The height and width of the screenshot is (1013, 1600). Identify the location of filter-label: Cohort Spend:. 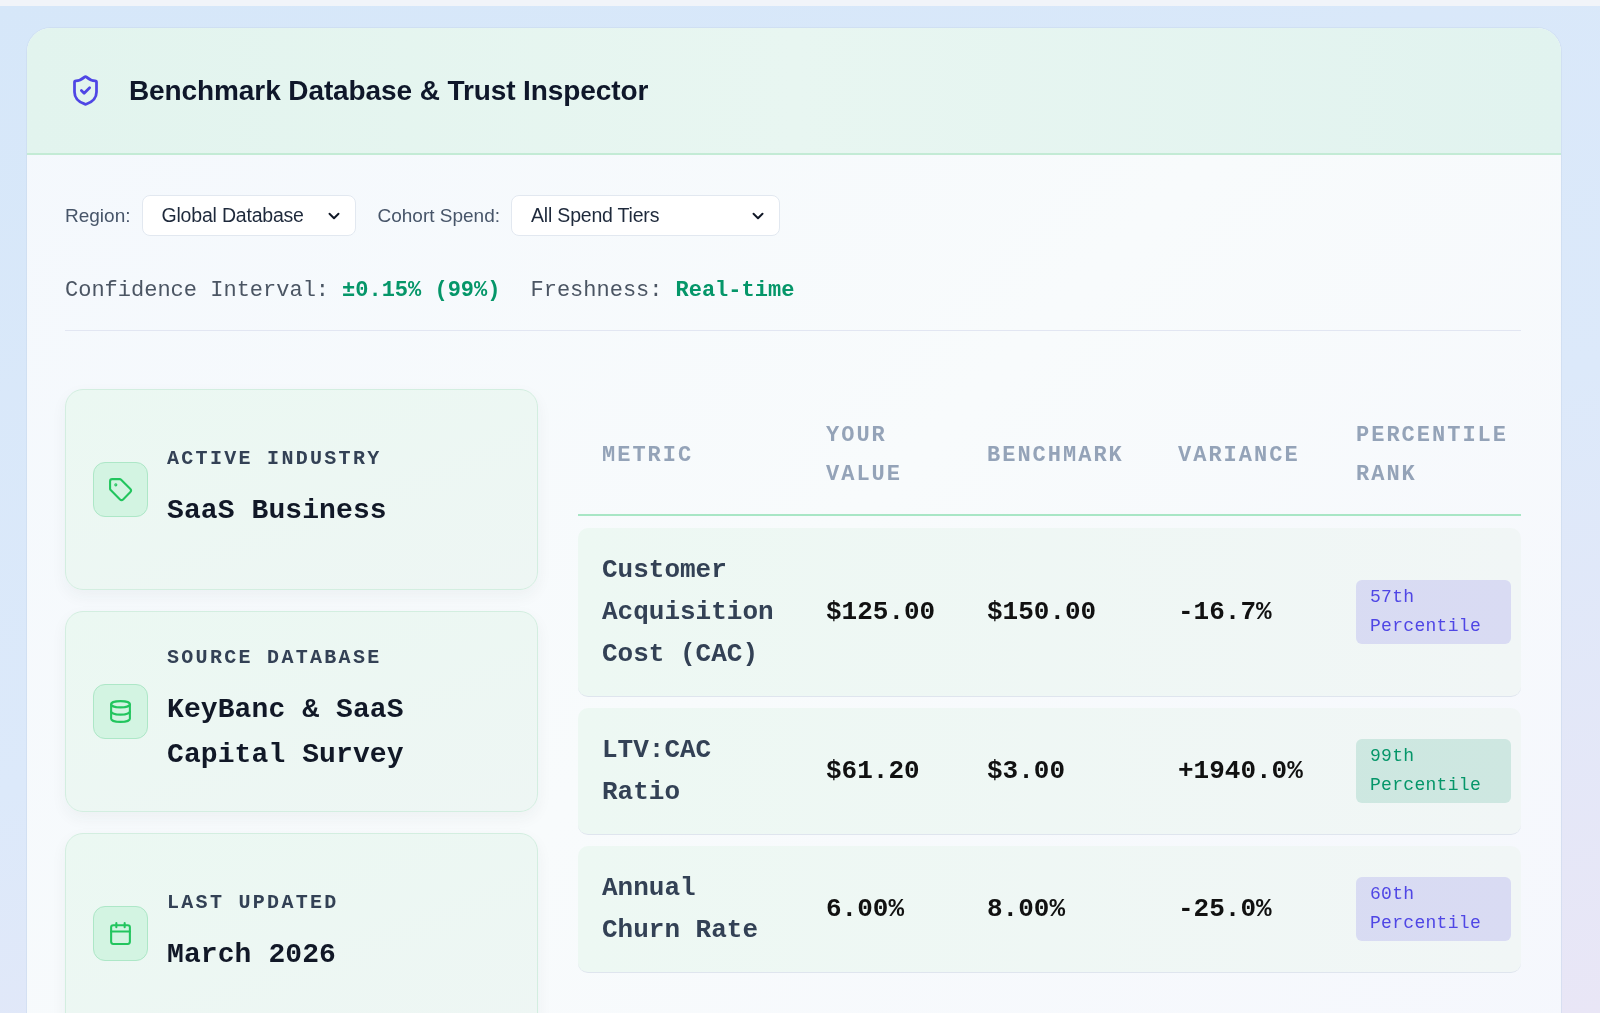
(439, 215).